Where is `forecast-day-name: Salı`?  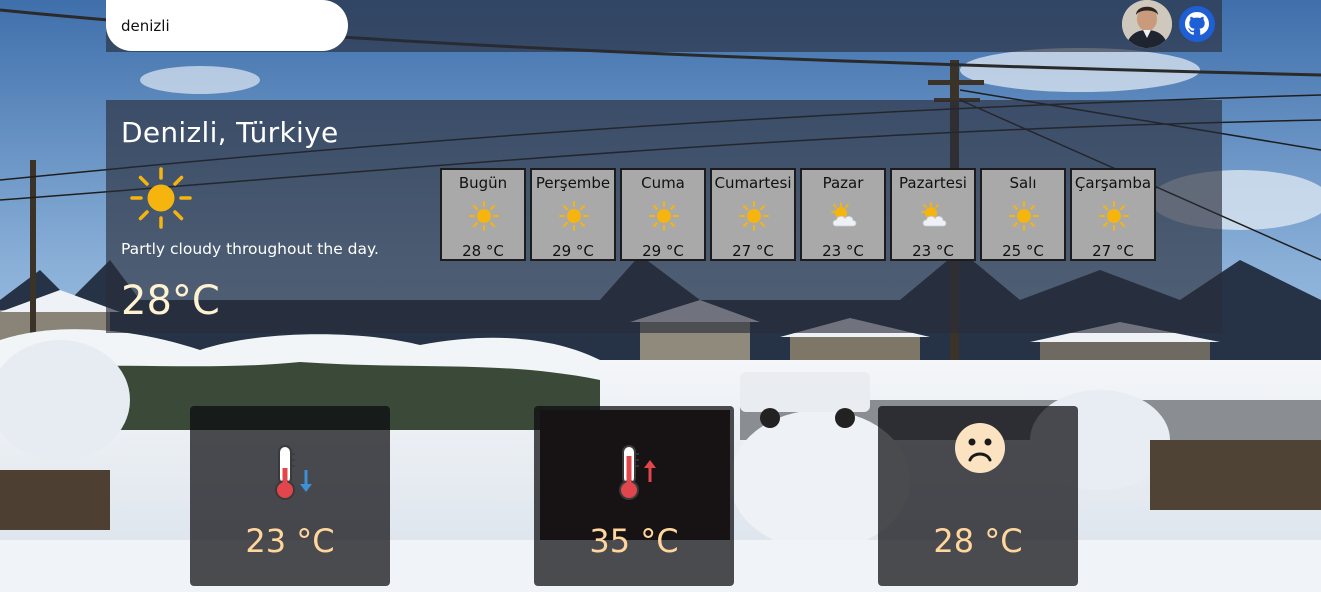 forecast-day-name: Salı is located at coordinates (1023, 183).